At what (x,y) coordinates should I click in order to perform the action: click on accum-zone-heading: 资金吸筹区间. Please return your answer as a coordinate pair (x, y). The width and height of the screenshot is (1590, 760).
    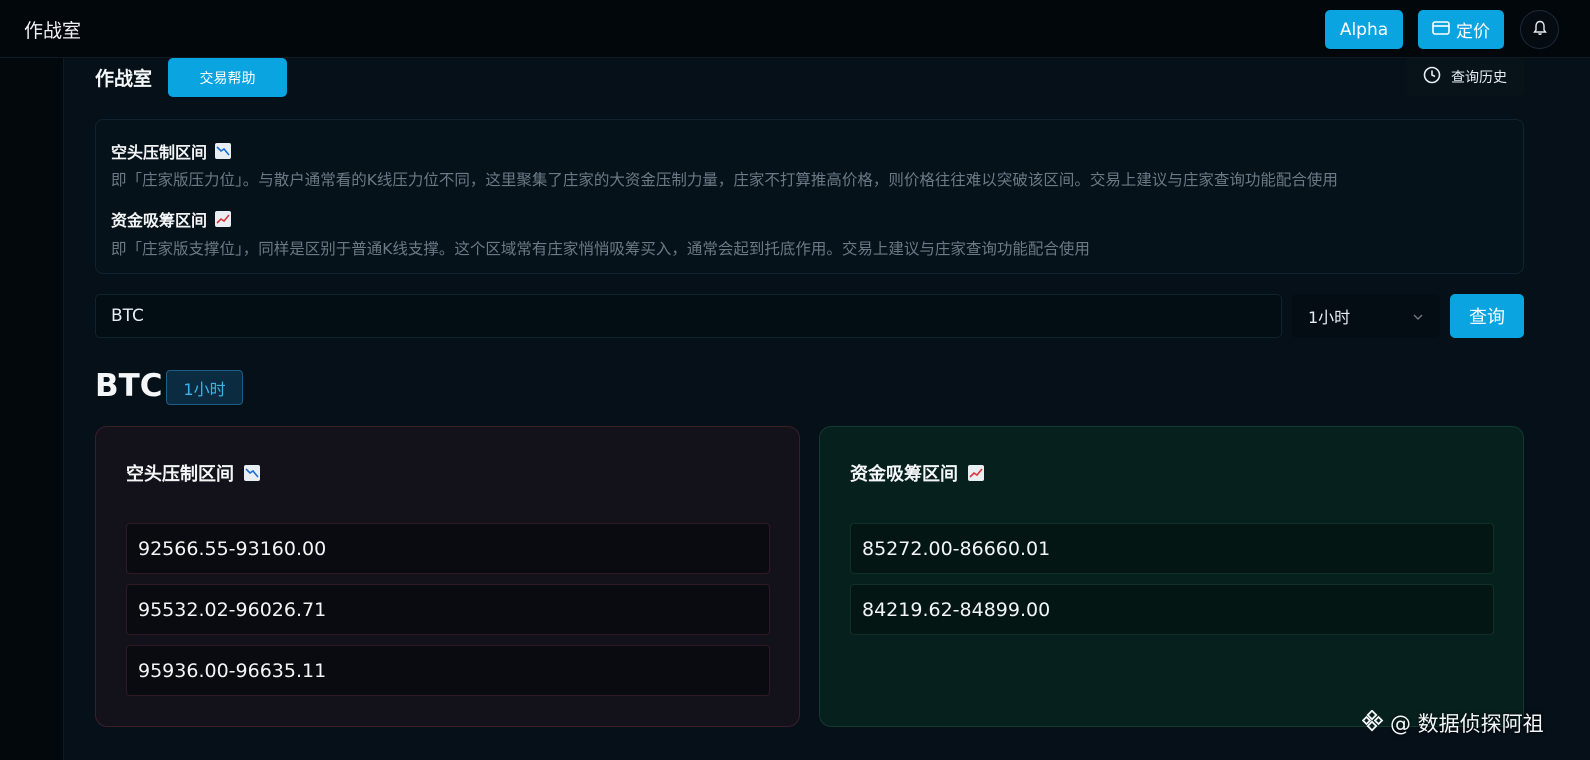
    Looking at the image, I should click on (171, 219).